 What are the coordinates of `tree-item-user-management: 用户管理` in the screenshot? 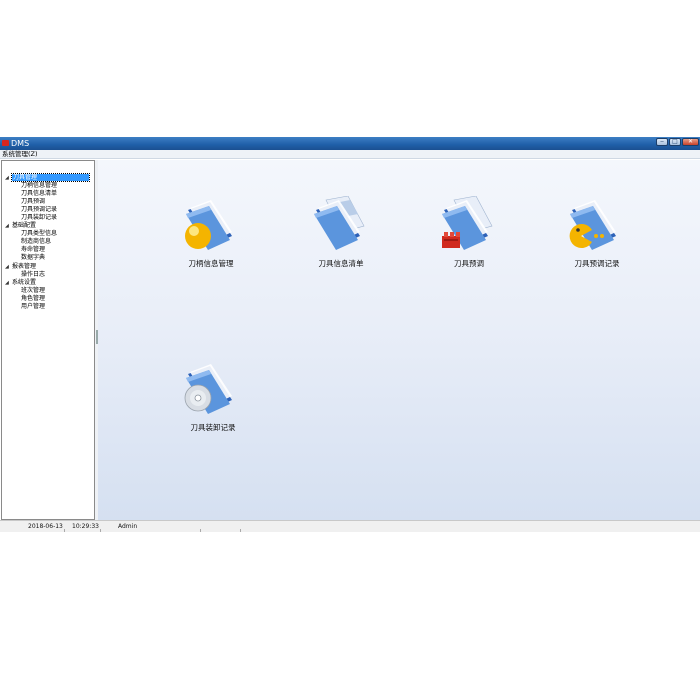 It's located at (33, 307).